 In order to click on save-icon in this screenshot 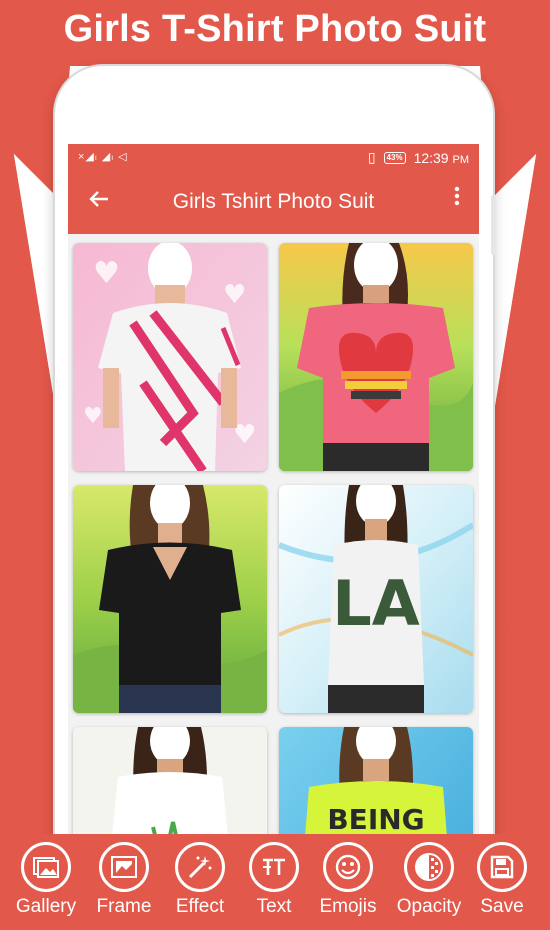, I will do `click(502, 867)`.